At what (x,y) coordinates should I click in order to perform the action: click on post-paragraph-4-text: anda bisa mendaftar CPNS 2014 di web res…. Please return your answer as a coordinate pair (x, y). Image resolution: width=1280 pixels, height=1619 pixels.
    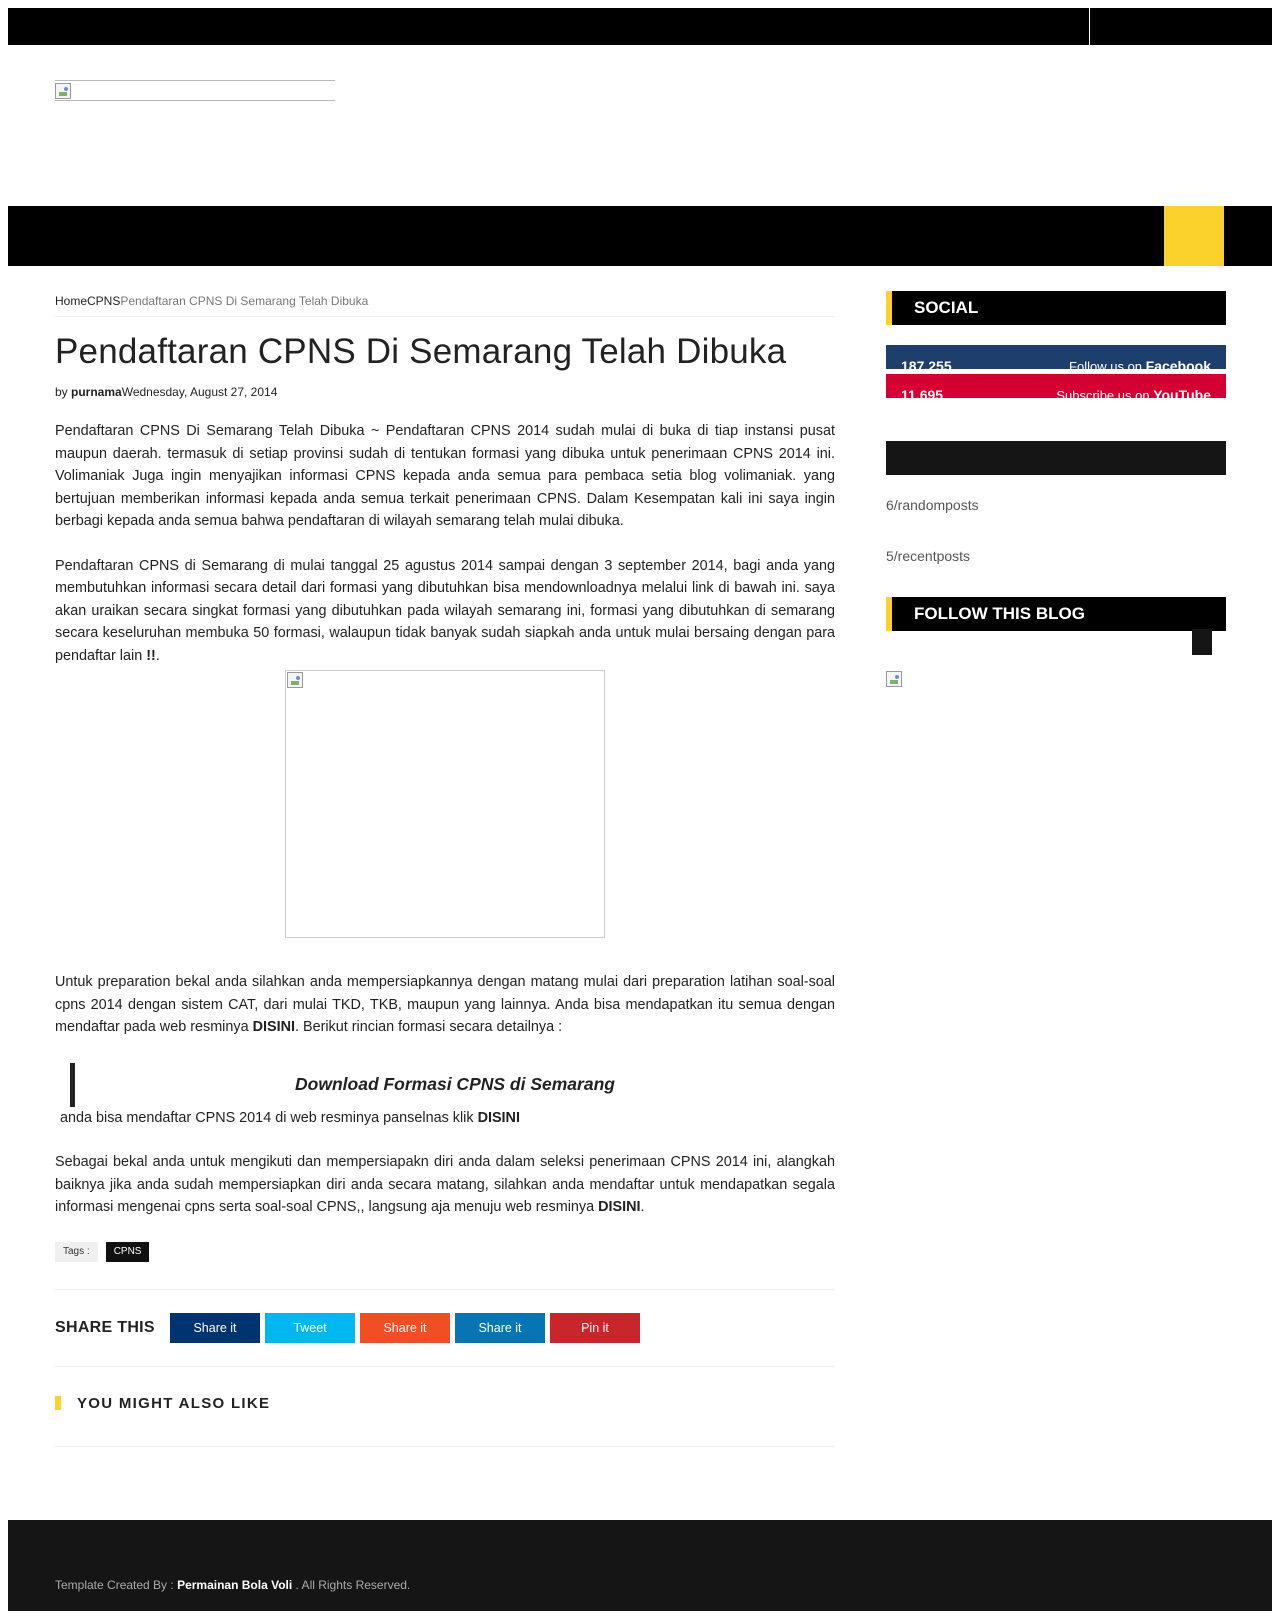
    Looking at the image, I should click on (269, 1117).